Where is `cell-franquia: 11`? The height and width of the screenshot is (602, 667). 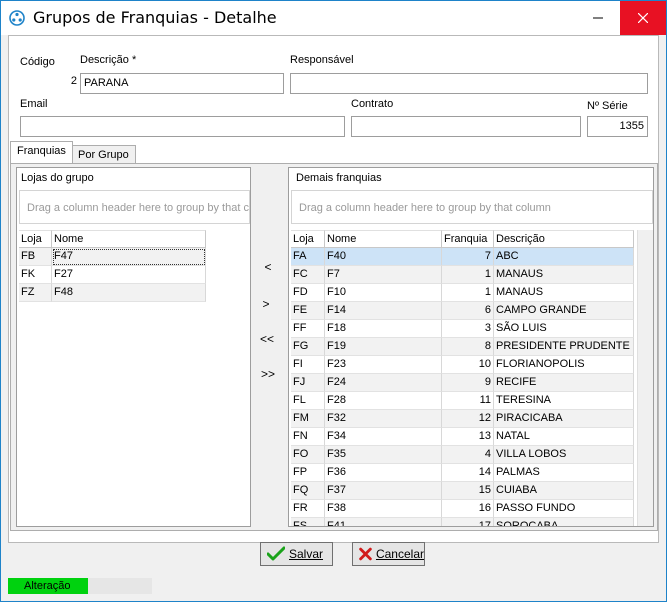
cell-franquia: 11 is located at coordinates (468, 401).